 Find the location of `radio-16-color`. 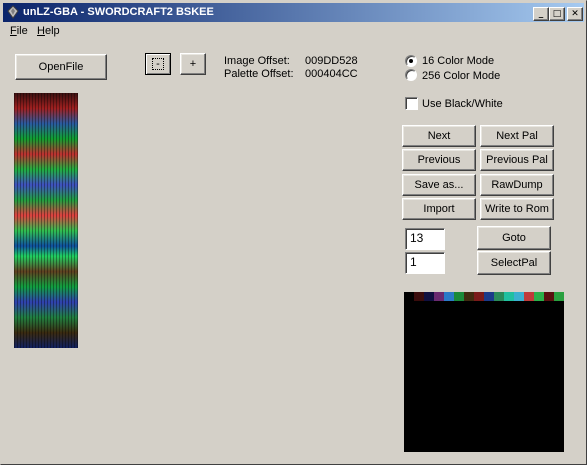

radio-16-color is located at coordinates (411, 61).